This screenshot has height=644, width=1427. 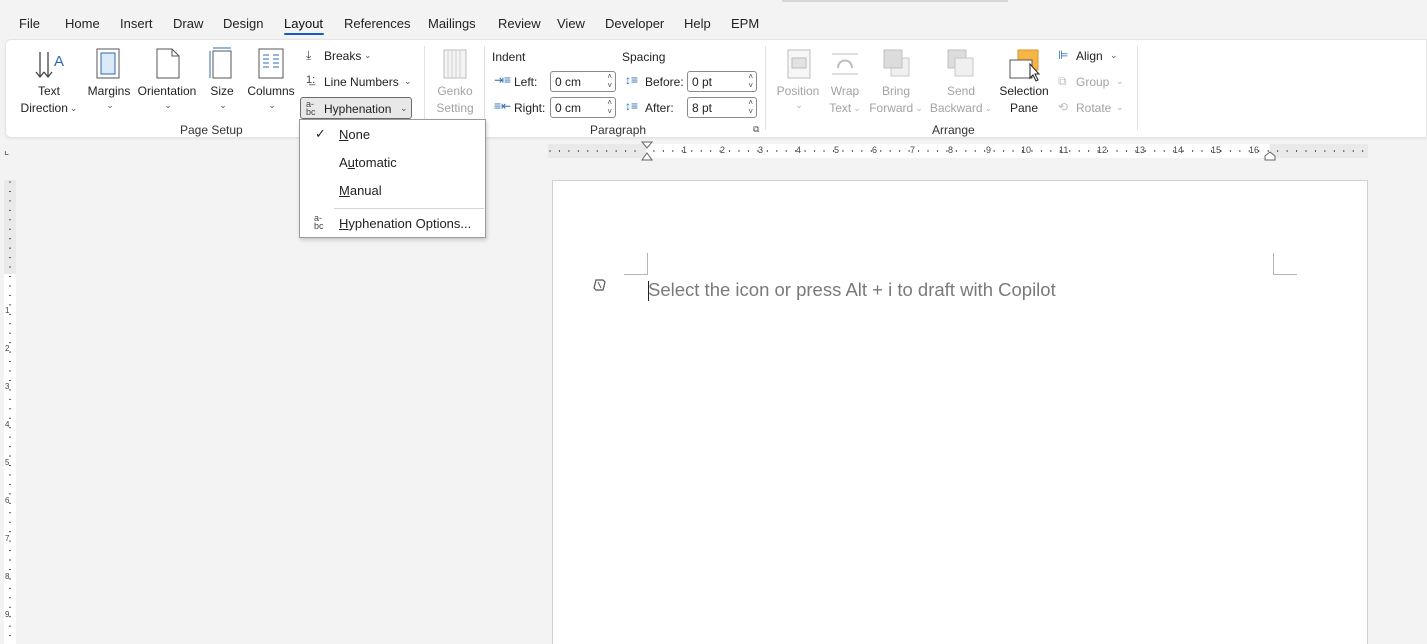 I want to click on ruler-number: 14, so click(x=1178, y=150).